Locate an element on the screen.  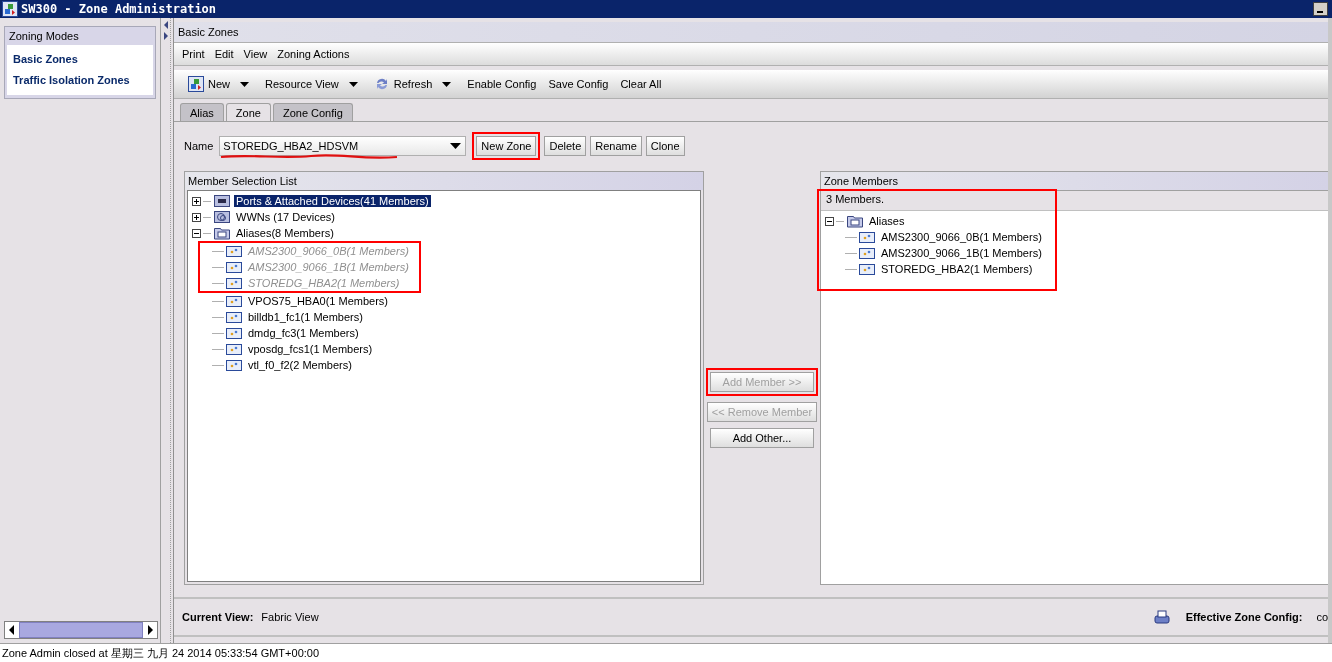
zone-name-dropdown: STOREDG_HBA2_HDSVM is located at coordinates (343, 146).